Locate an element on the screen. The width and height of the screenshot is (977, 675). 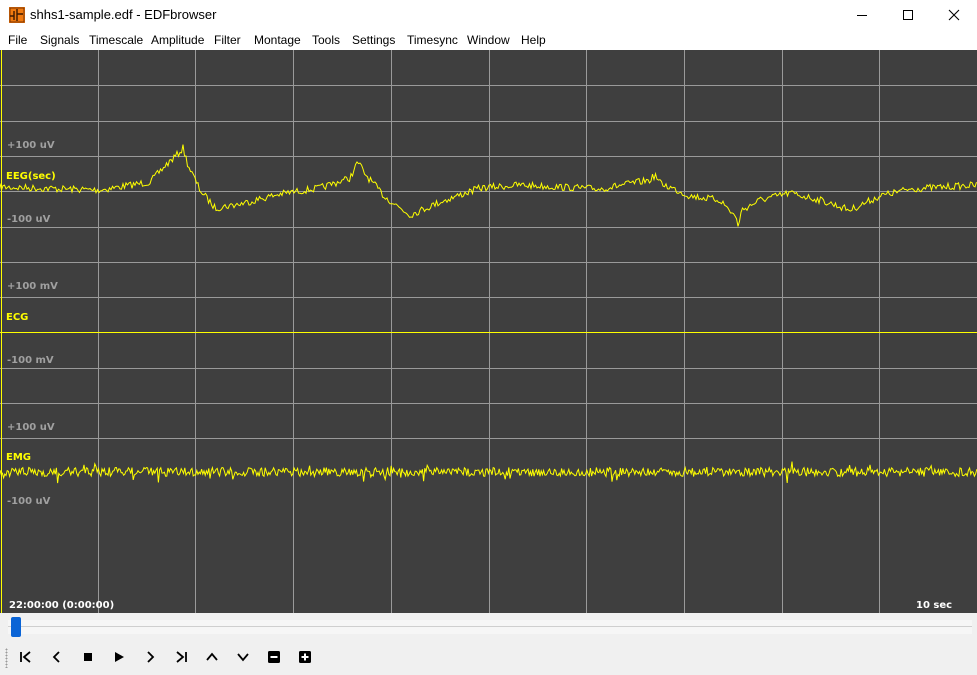
stop-icon is located at coordinates (88, 657).